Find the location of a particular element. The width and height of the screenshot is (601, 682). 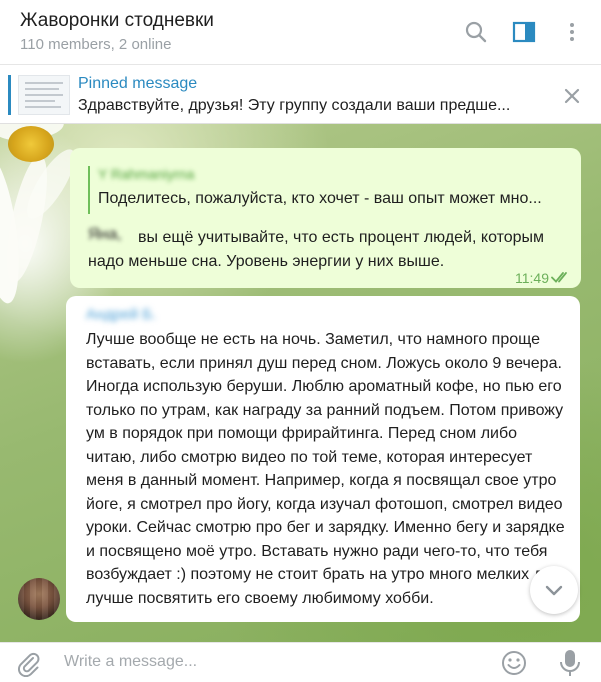

reply-author: Y Rahmaniyrna is located at coordinates (146, 174).